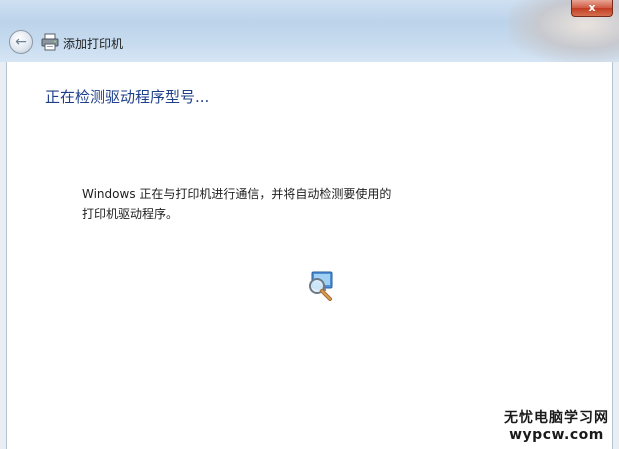 The image size is (619, 449). I want to click on printer-icon, so click(50, 42).